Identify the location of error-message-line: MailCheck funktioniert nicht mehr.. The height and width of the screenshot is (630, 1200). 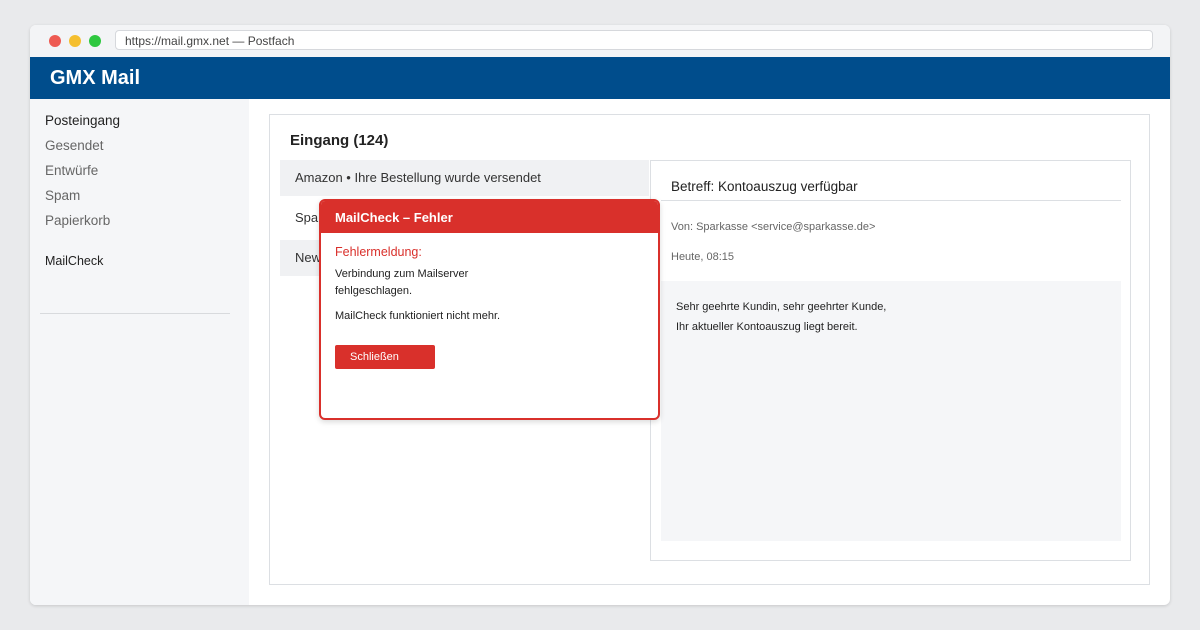
(418, 316).